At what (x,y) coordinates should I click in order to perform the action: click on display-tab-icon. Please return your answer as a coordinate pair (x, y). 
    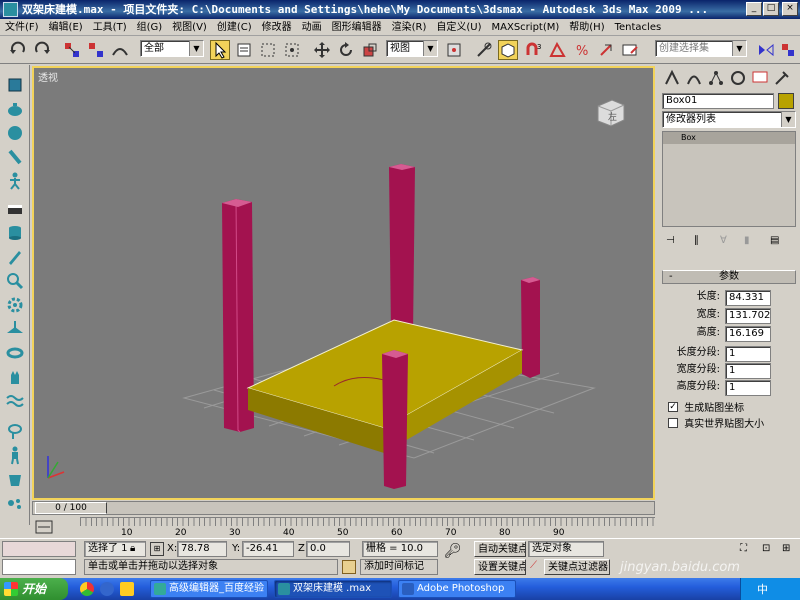
    Looking at the image, I should click on (760, 78).